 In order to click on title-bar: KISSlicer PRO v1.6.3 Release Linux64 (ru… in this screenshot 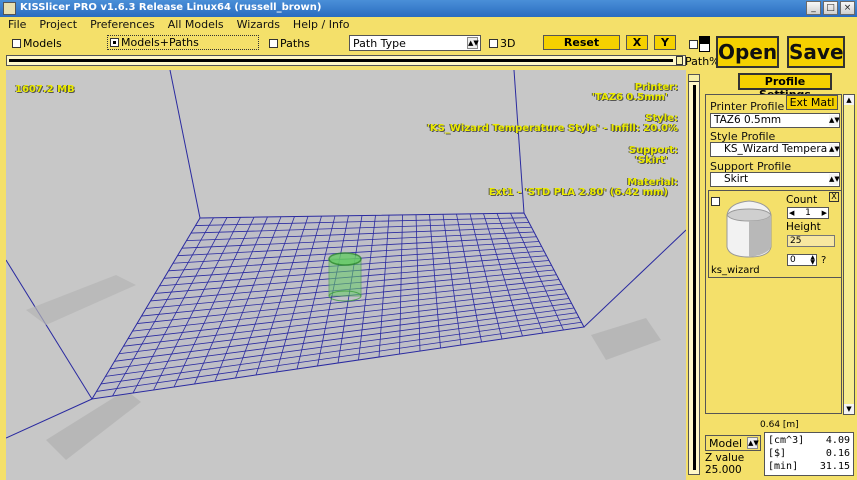, I will do `click(428, 8)`.